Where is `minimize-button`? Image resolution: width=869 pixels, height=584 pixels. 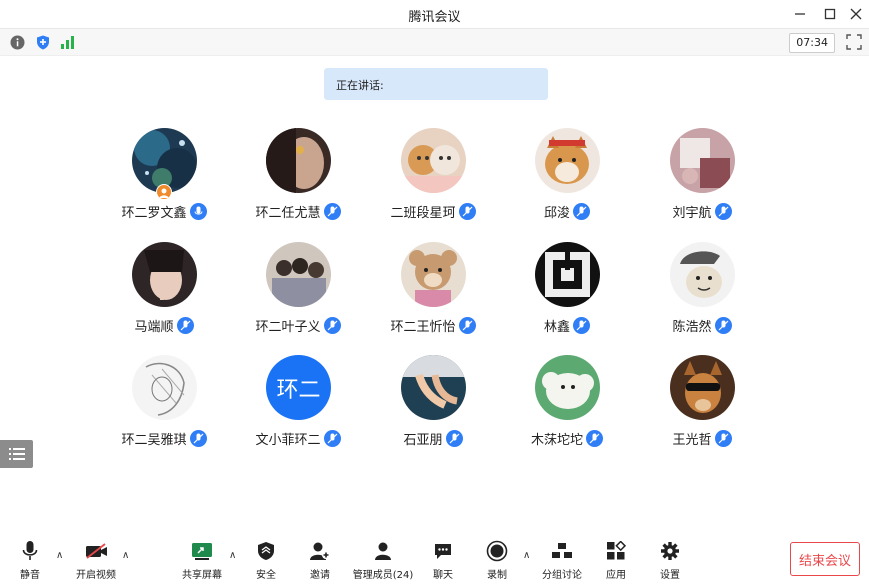
minimize-button is located at coordinates (800, 14).